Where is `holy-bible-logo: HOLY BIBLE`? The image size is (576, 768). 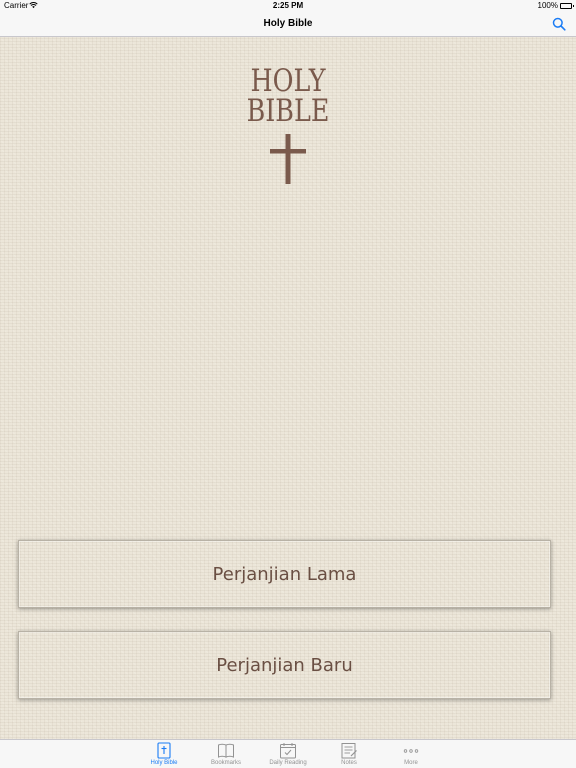
holy-bible-logo: HOLY BIBLE is located at coordinates (288, 96).